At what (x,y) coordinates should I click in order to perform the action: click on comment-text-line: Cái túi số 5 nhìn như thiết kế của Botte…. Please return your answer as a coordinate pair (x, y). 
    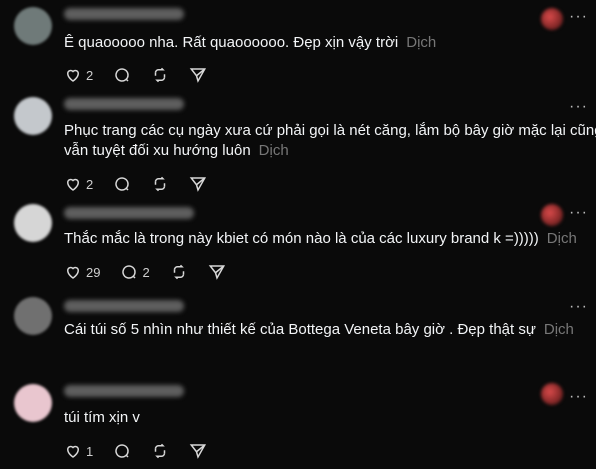
    Looking at the image, I should click on (300, 329).